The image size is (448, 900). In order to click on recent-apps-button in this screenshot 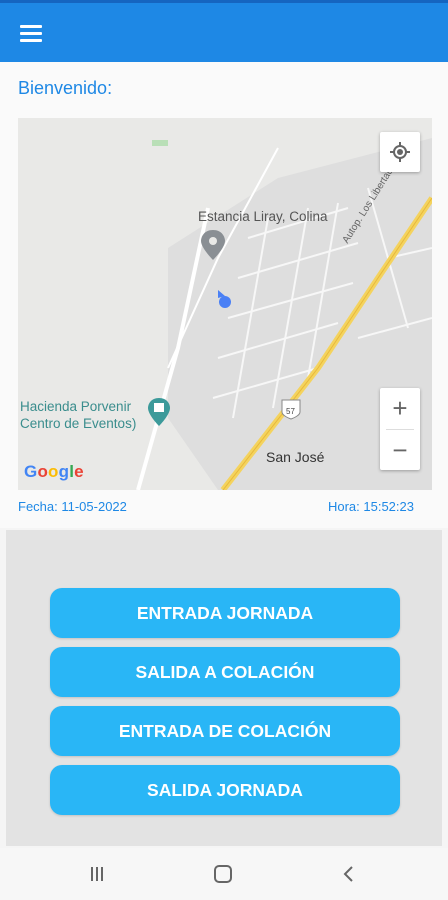, I will do `click(97, 874)`.